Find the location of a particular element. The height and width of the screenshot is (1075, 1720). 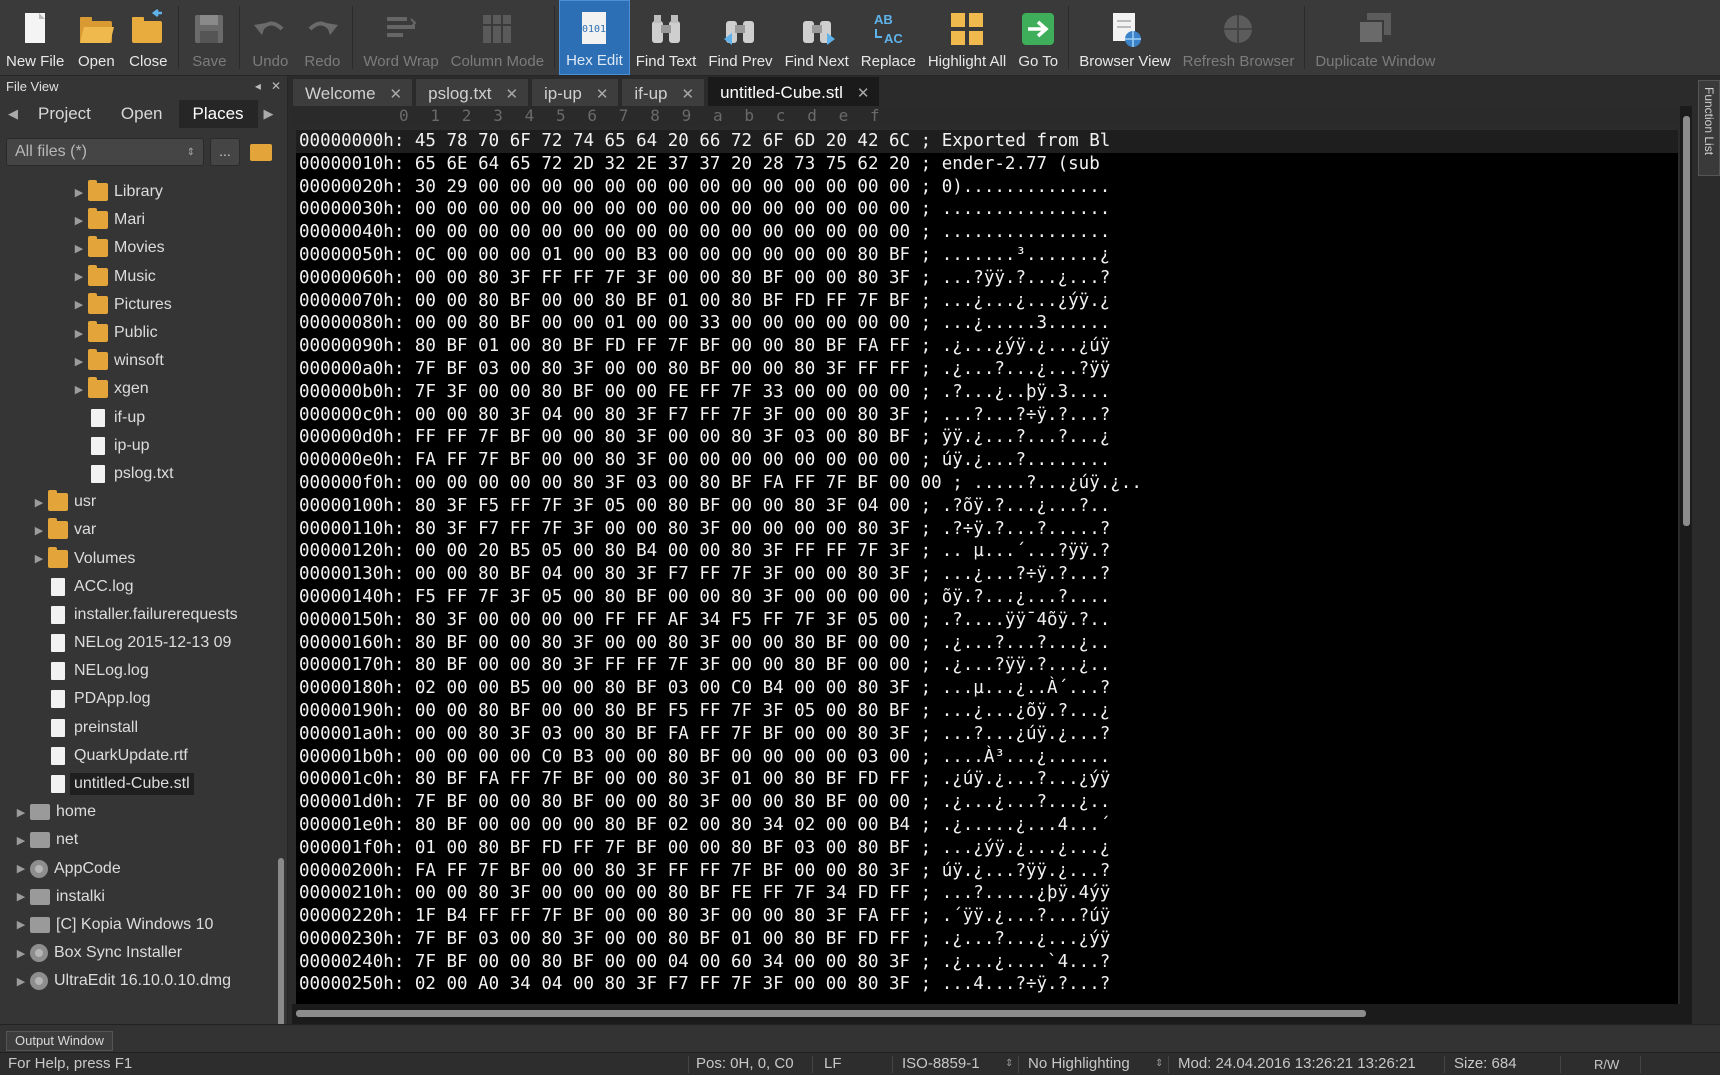

tree-item: ▶ [C] Kopia Windows 10 is located at coordinates (138, 925).